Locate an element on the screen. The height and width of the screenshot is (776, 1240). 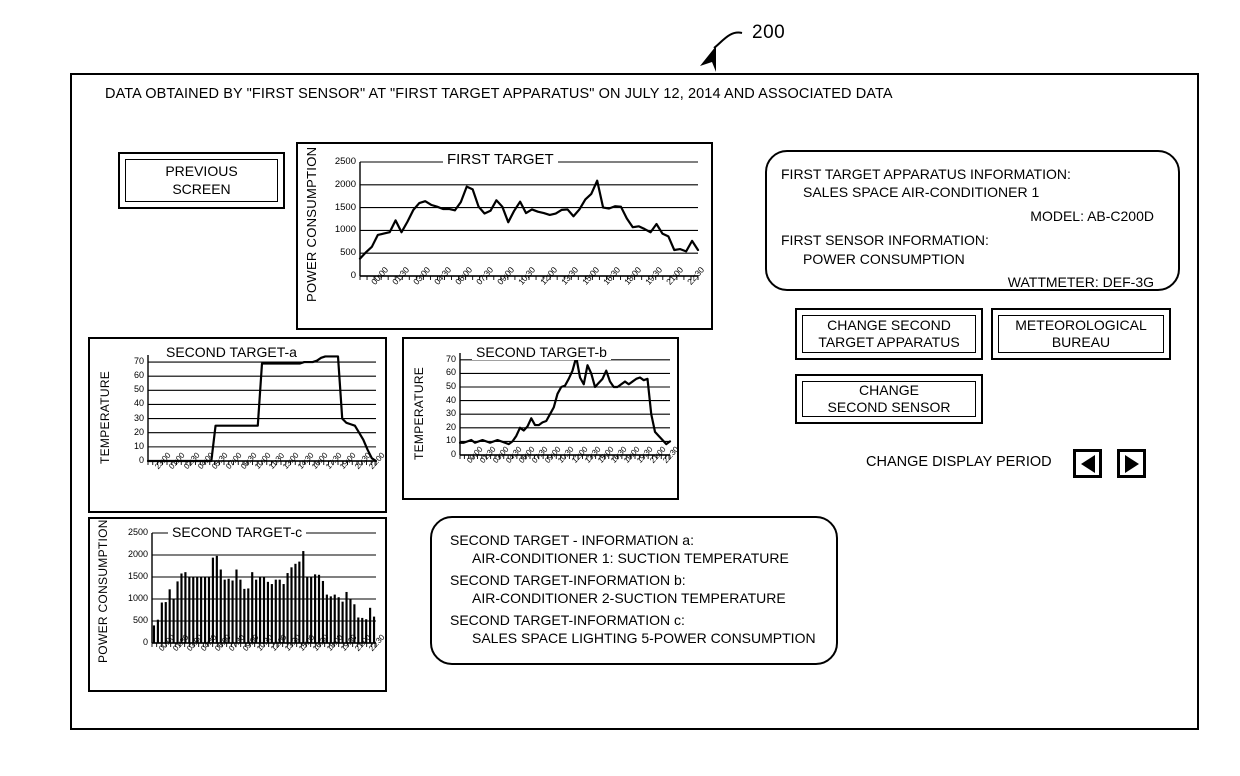
change-second-target-apparatus-button: CHANGE SECOND TARGET APPARATUS is located at coordinates (889, 334).